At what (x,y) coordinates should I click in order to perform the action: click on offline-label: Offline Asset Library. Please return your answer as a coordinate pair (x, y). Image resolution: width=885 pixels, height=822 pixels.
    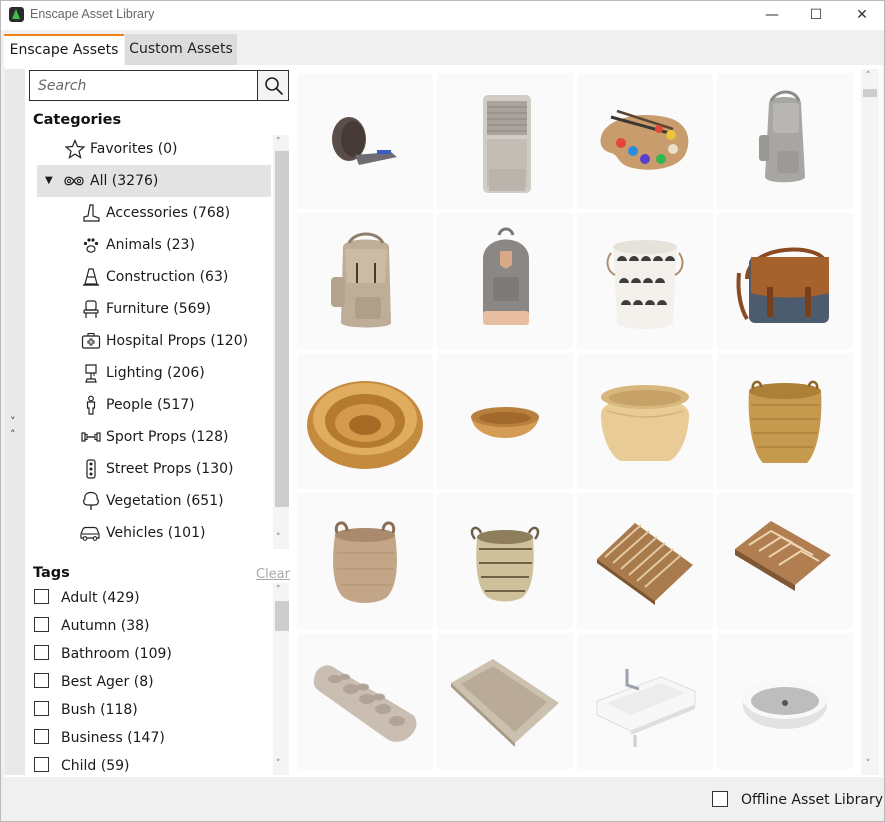
    Looking at the image, I should click on (812, 800).